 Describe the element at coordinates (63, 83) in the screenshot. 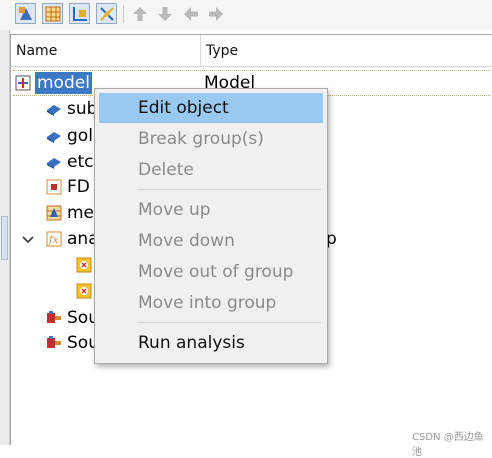

I see `tree-row-label: model` at that location.